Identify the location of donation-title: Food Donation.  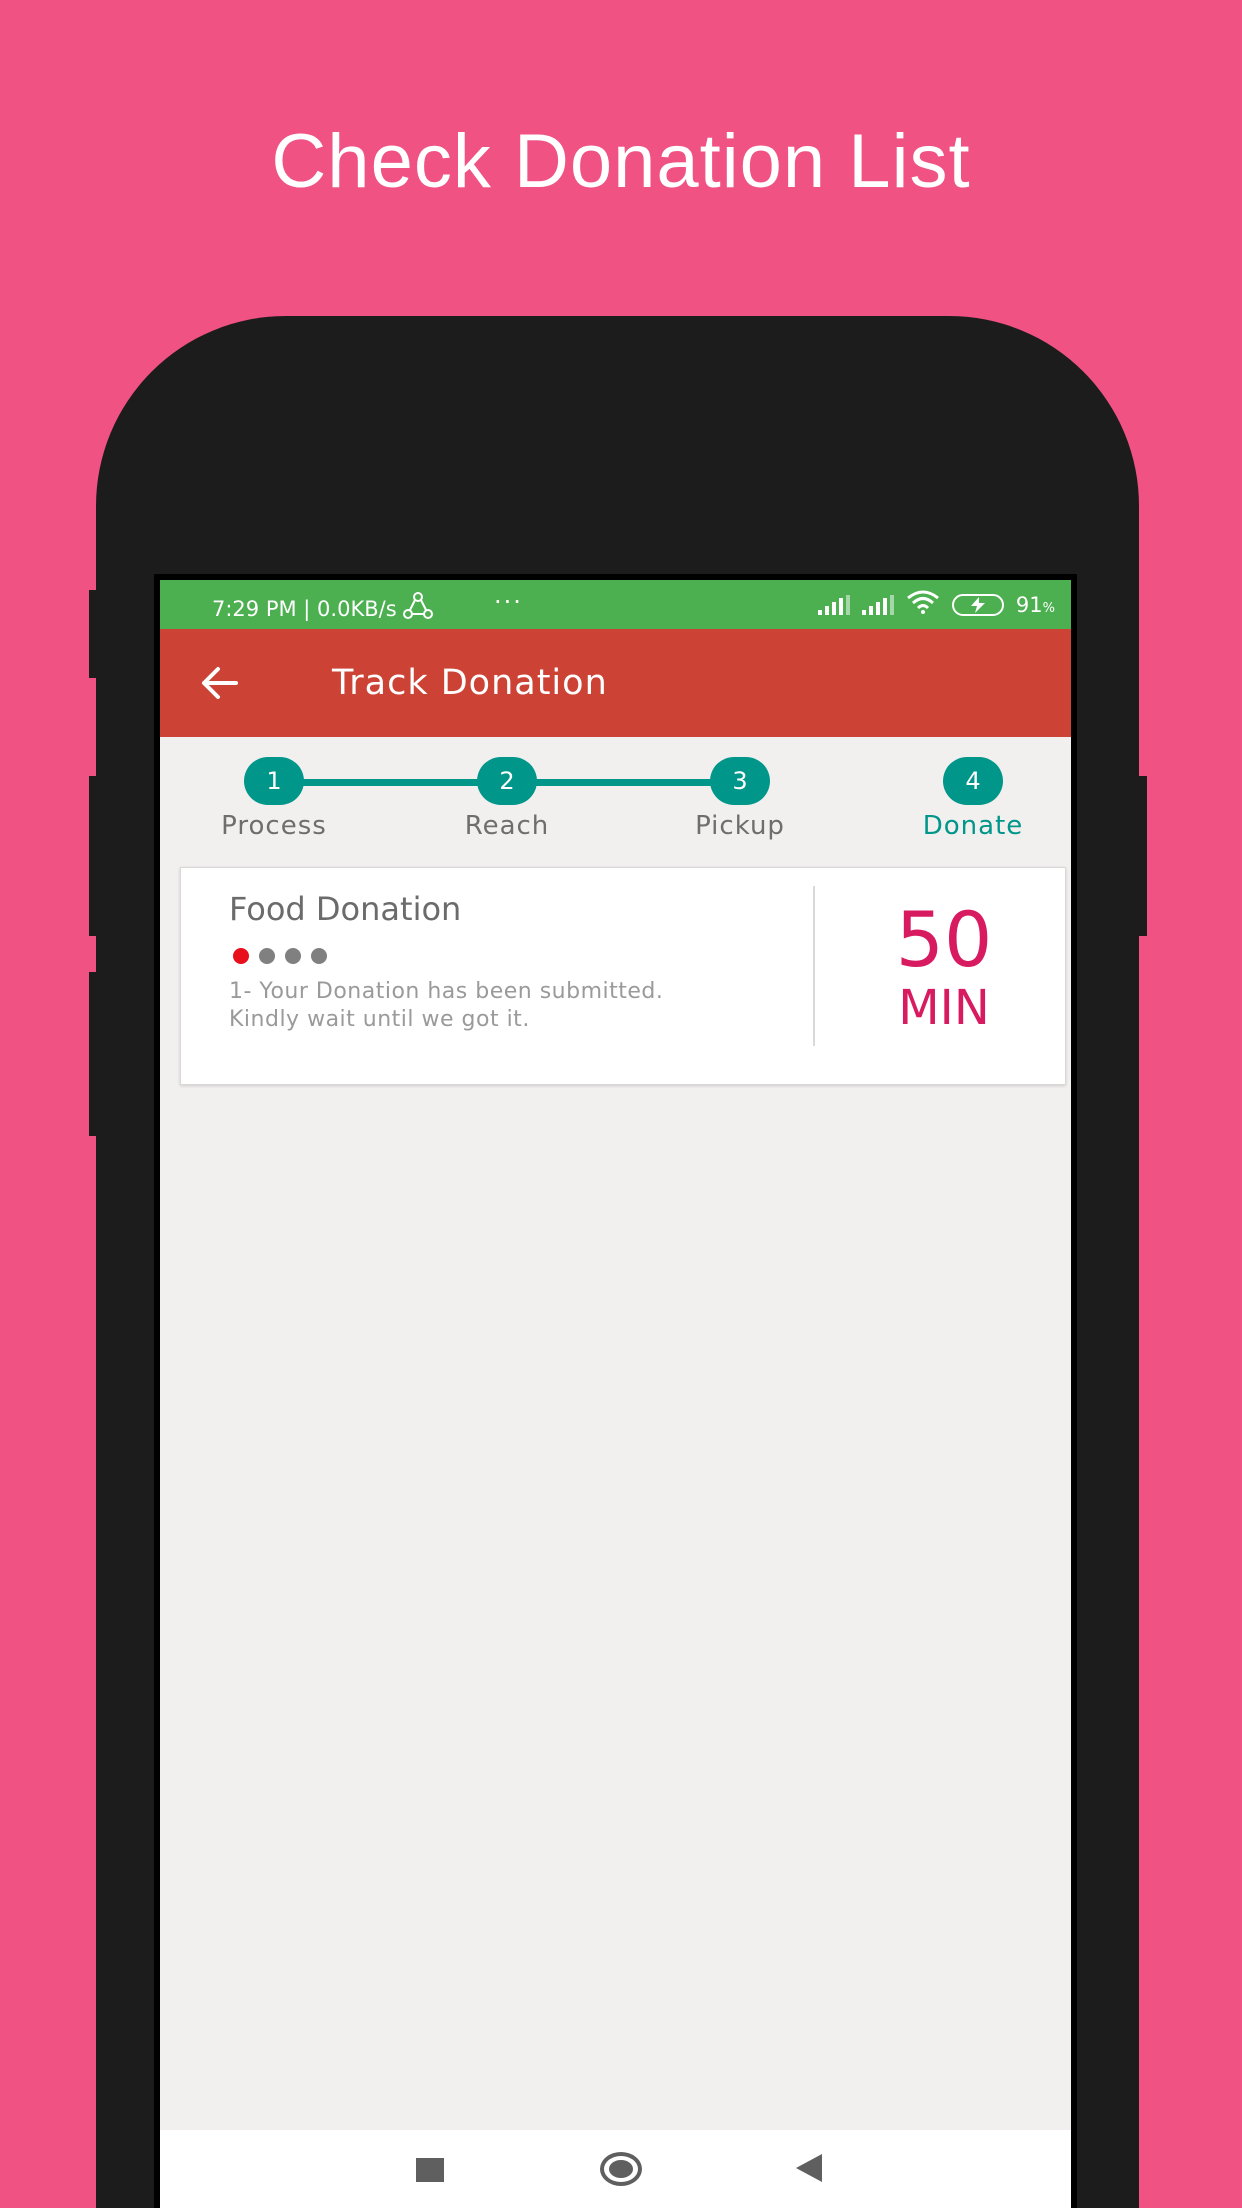
(345, 909).